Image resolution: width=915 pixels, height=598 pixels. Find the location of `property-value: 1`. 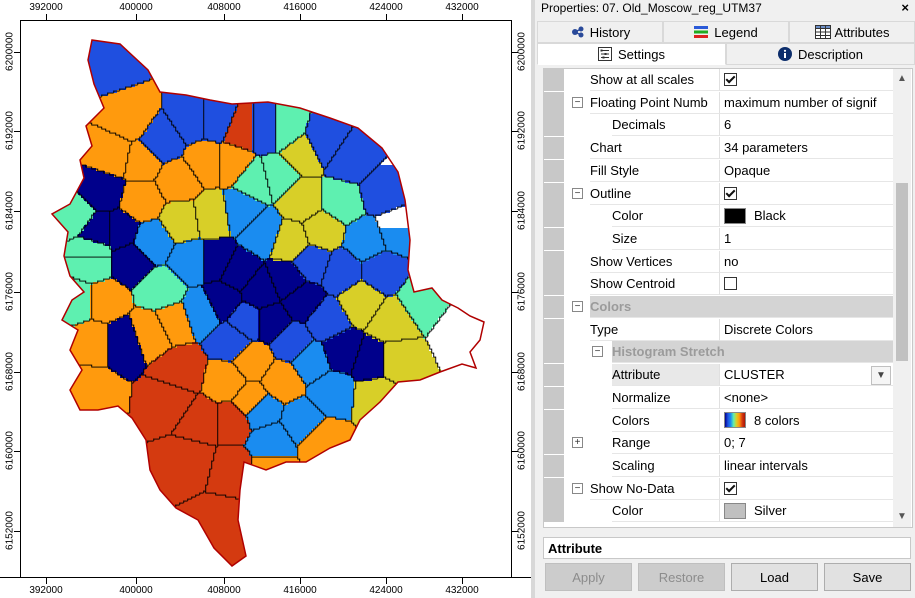

property-value: 1 is located at coordinates (806, 239).